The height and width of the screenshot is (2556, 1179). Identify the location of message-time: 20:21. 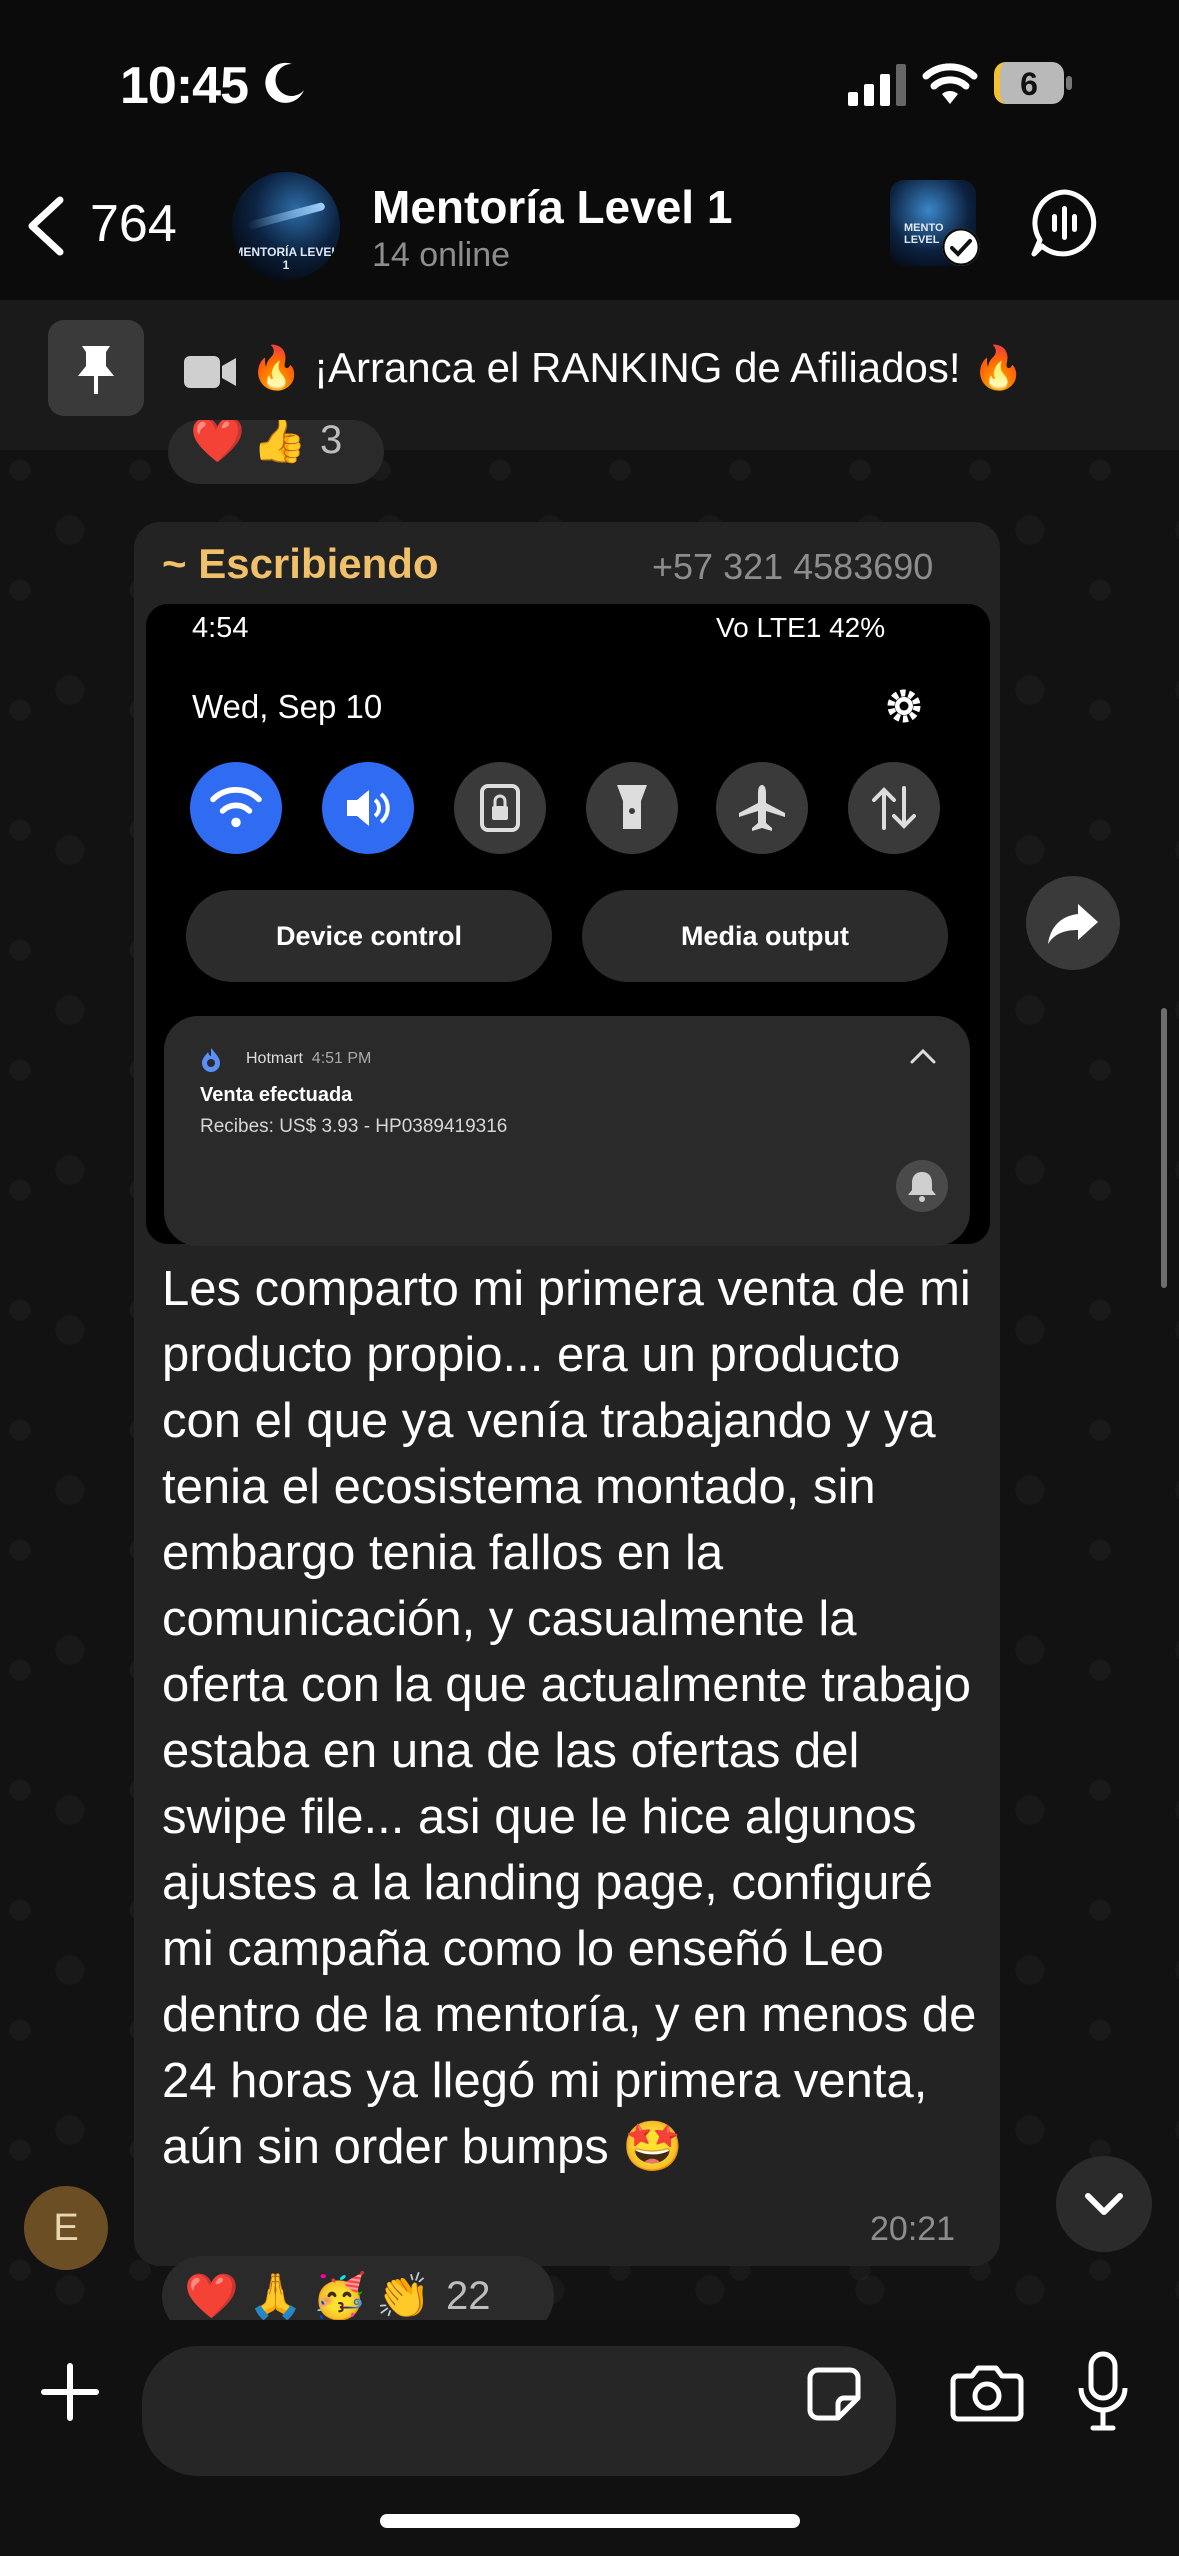
(913, 2229).